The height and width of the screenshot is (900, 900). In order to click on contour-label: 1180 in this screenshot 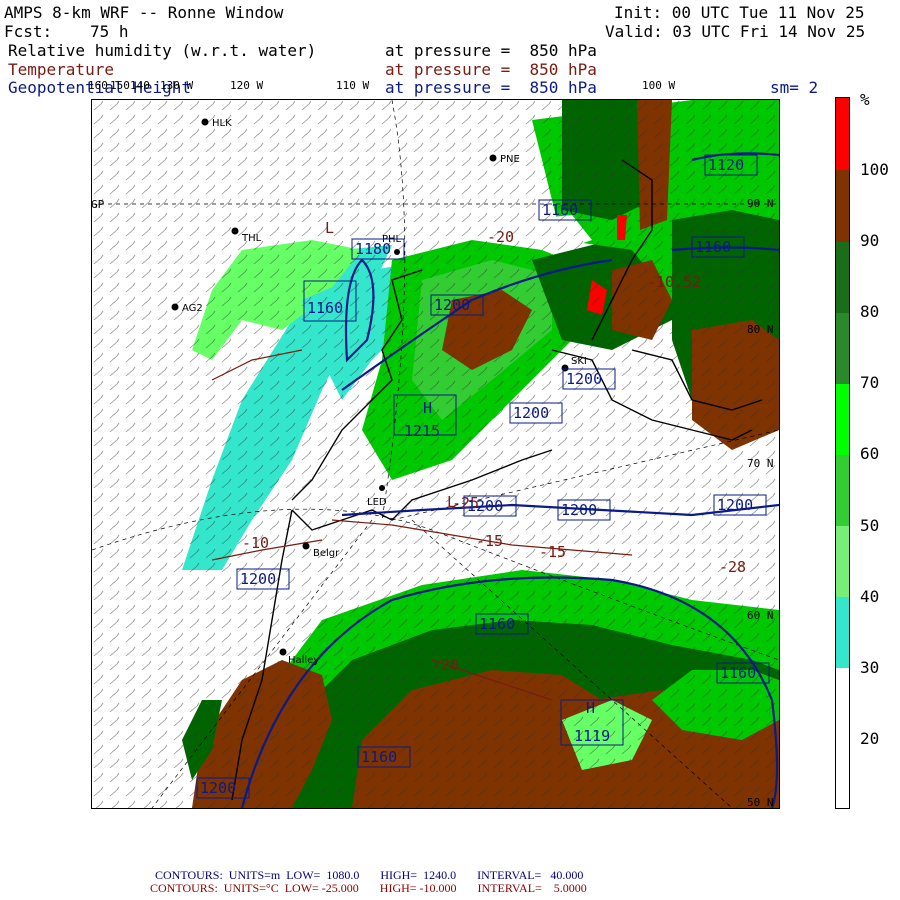, I will do `click(373, 249)`.